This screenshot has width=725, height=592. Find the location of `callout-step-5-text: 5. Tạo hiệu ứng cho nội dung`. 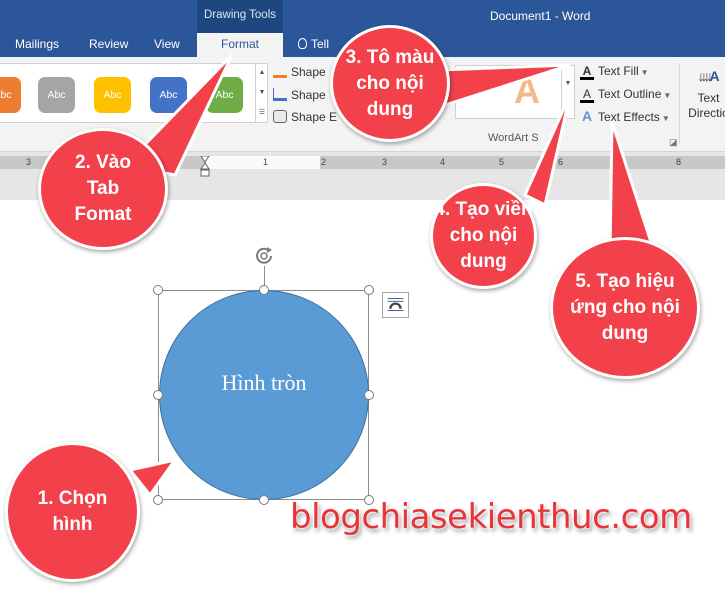

callout-step-5-text: 5. Tạo hiệu ứng cho nội dung is located at coordinates (625, 307).